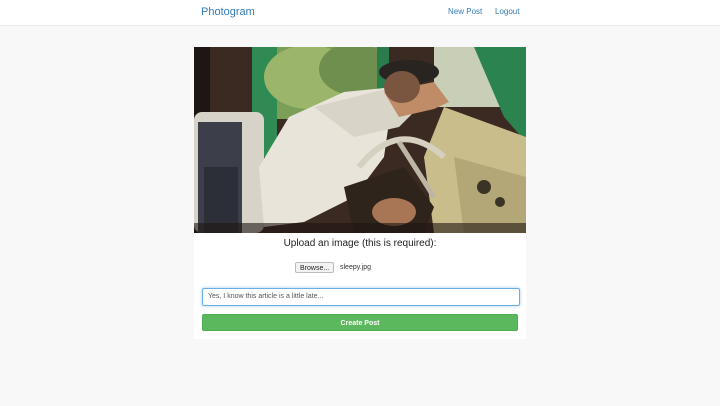 The height and width of the screenshot is (406, 720). What do you see at coordinates (356, 267) in the screenshot?
I see `selected-file-name: sleepy.jpg` at bounding box center [356, 267].